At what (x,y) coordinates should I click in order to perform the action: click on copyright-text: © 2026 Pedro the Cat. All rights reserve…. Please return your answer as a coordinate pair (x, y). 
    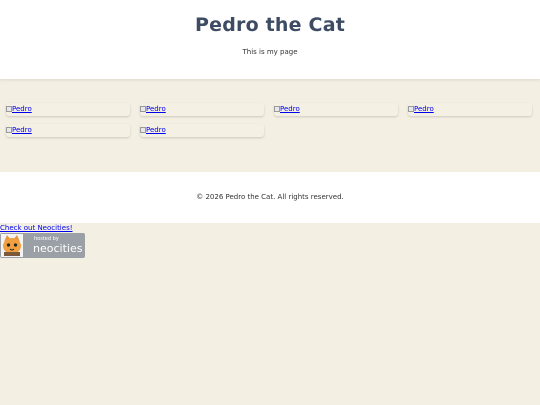
    Looking at the image, I should click on (270, 197).